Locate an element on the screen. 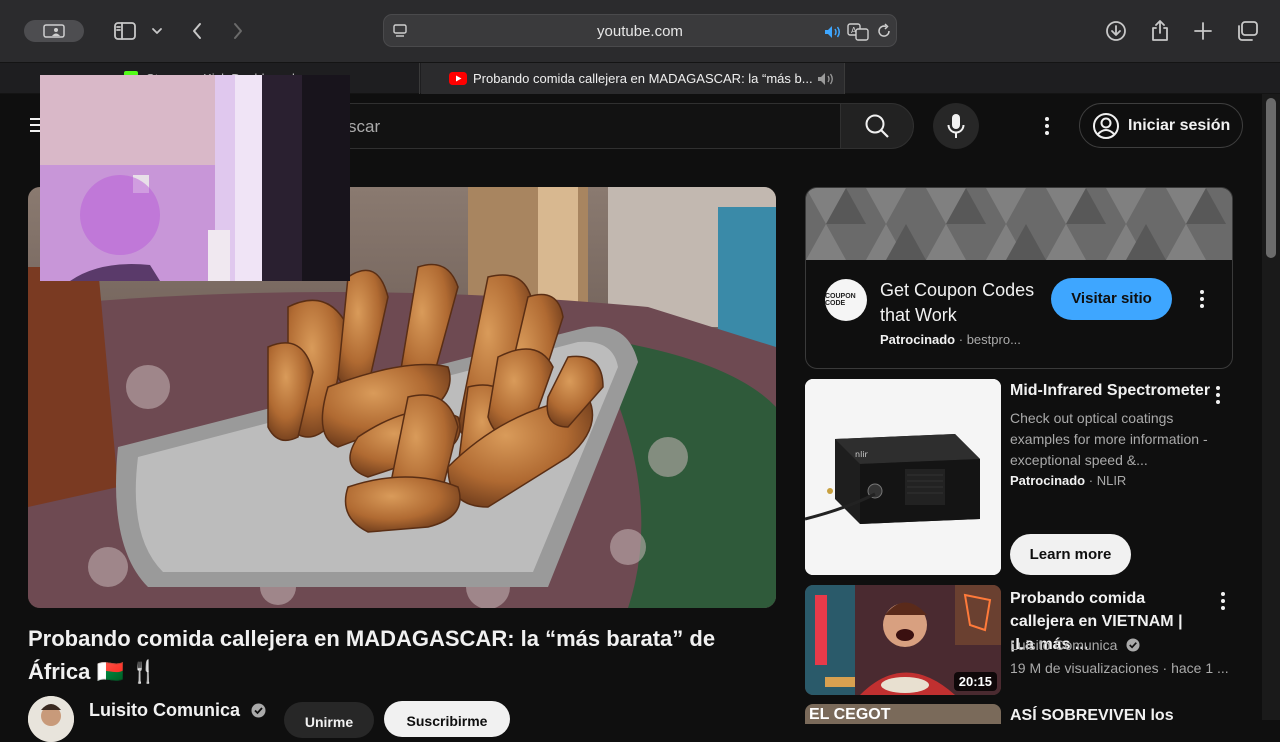  channel-avatar is located at coordinates (51, 719).